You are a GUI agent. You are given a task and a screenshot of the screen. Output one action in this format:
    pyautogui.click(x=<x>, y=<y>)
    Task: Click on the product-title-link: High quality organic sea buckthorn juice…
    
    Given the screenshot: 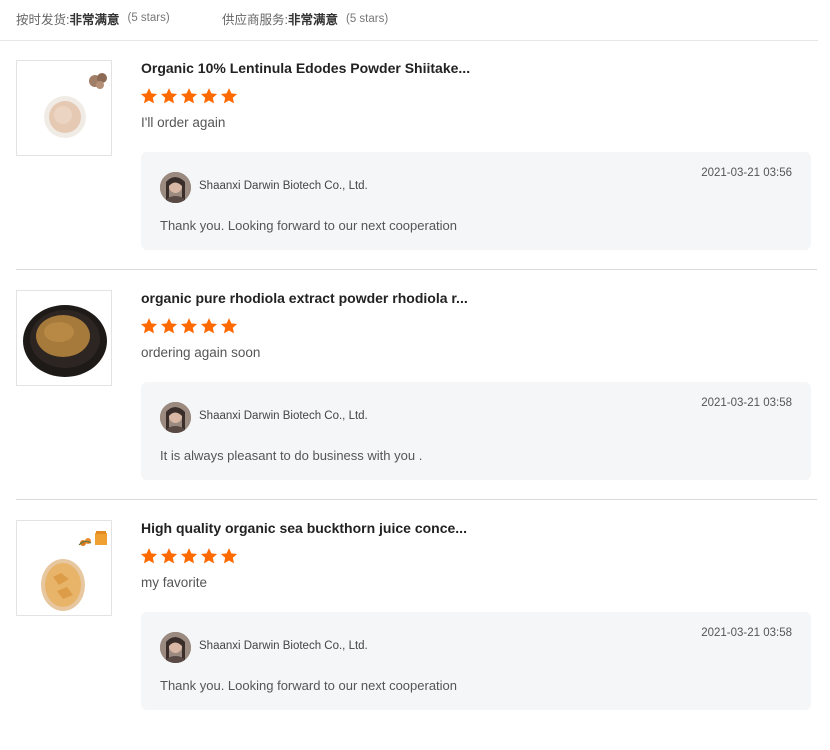 What is the action you would take?
    pyautogui.click(x=304, y=528)
    